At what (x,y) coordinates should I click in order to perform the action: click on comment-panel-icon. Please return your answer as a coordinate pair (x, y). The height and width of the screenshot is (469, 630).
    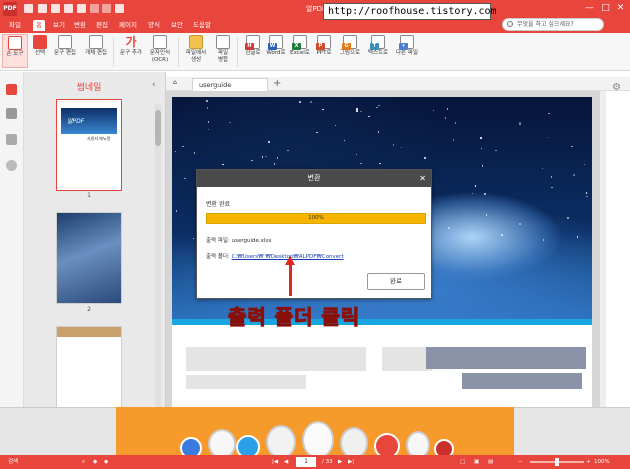
    Looking at the image, I should click on (11, 139).